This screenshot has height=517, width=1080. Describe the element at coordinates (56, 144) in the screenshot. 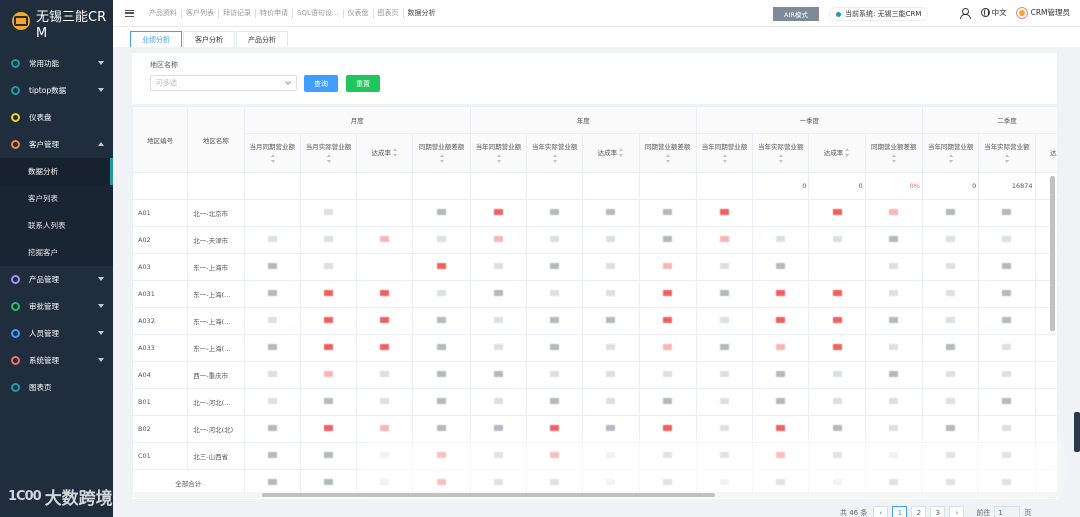

I see `sidebar-item-top-3: 客户管理` at that location.